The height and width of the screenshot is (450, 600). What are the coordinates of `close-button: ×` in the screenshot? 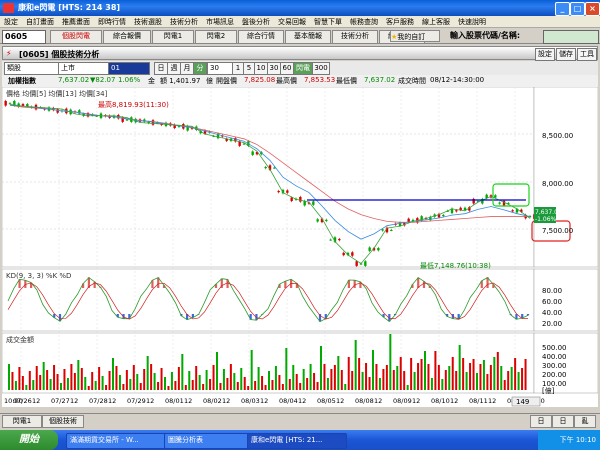 It's located at (592, 9).